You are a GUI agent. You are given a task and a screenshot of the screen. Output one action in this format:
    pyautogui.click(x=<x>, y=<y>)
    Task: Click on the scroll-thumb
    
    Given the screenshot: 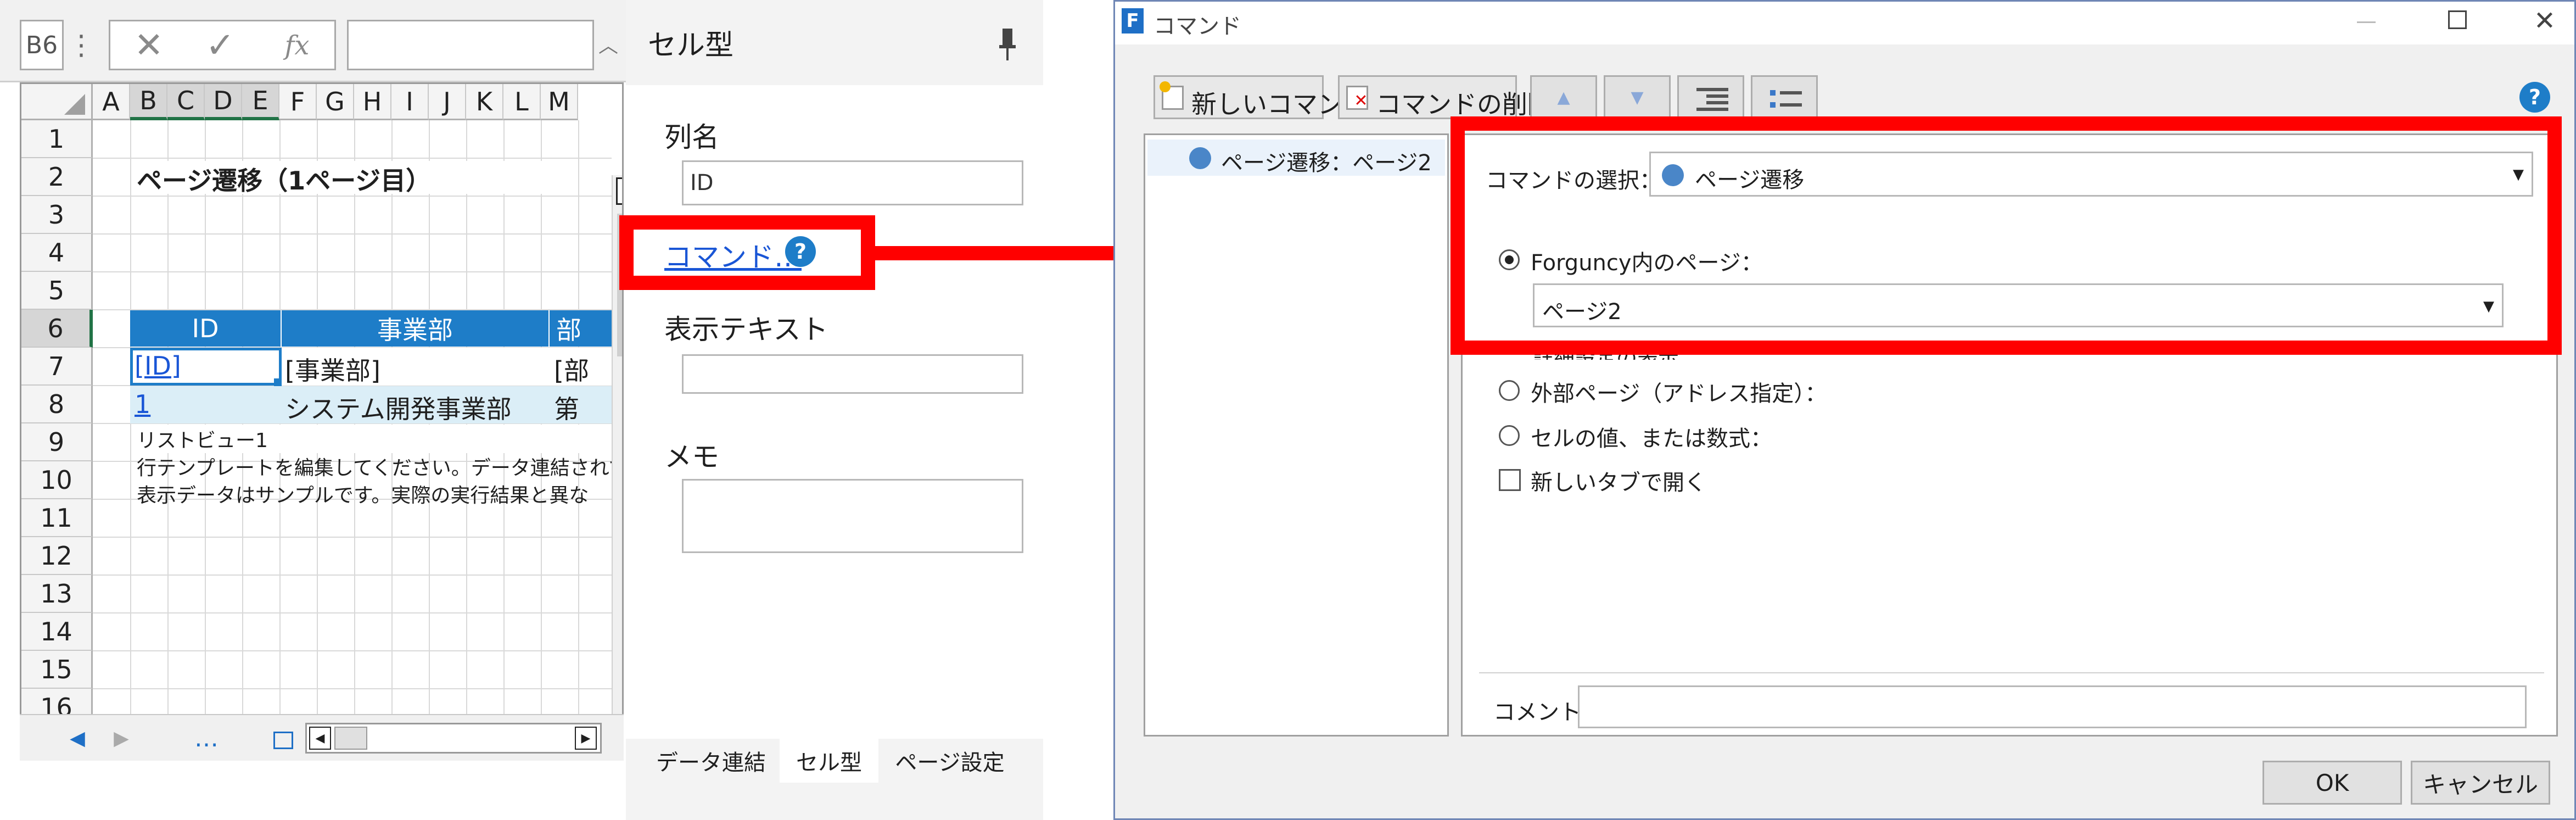 What is the action you would take?
    pyautogui.click(x=350, y=738)
    